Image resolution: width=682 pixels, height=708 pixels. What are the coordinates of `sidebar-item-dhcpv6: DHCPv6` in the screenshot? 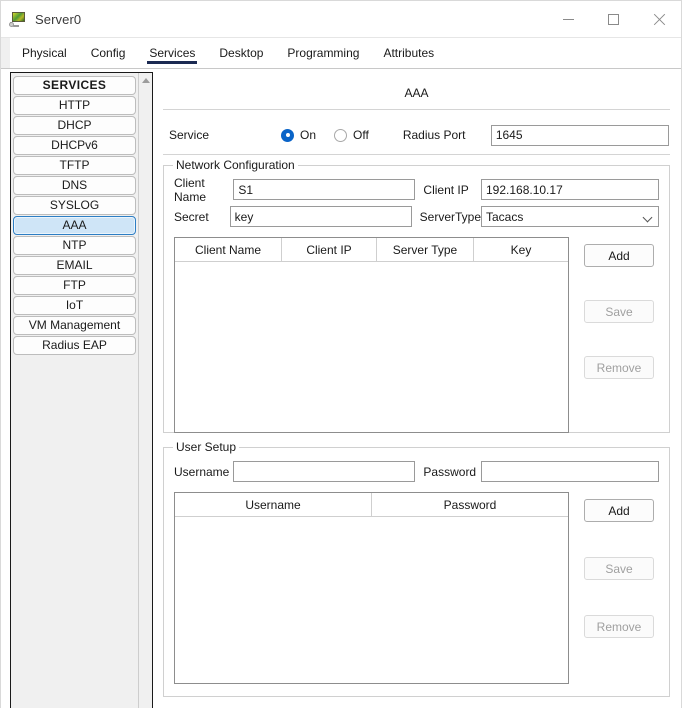 It's located at (74, 145).